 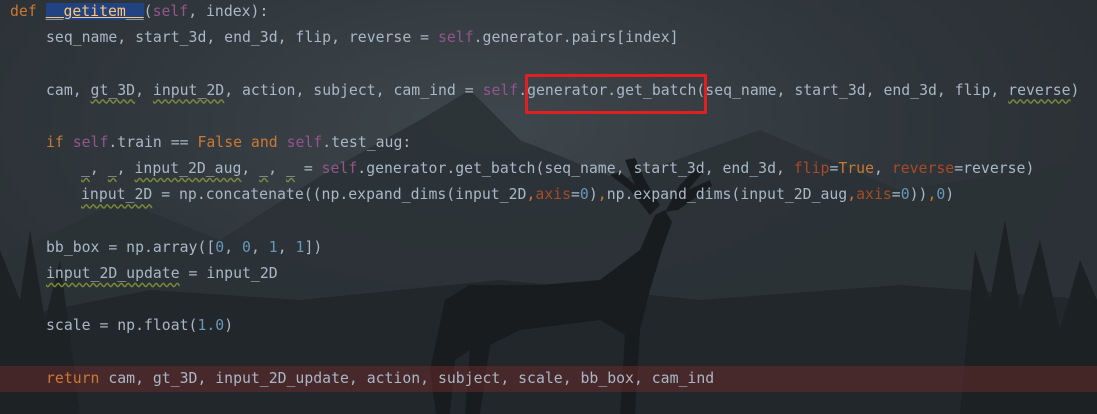 What do you see at coordinates (77, 378) in the screenshot?
I see `code-token: return` at bounding box center [77, 378].